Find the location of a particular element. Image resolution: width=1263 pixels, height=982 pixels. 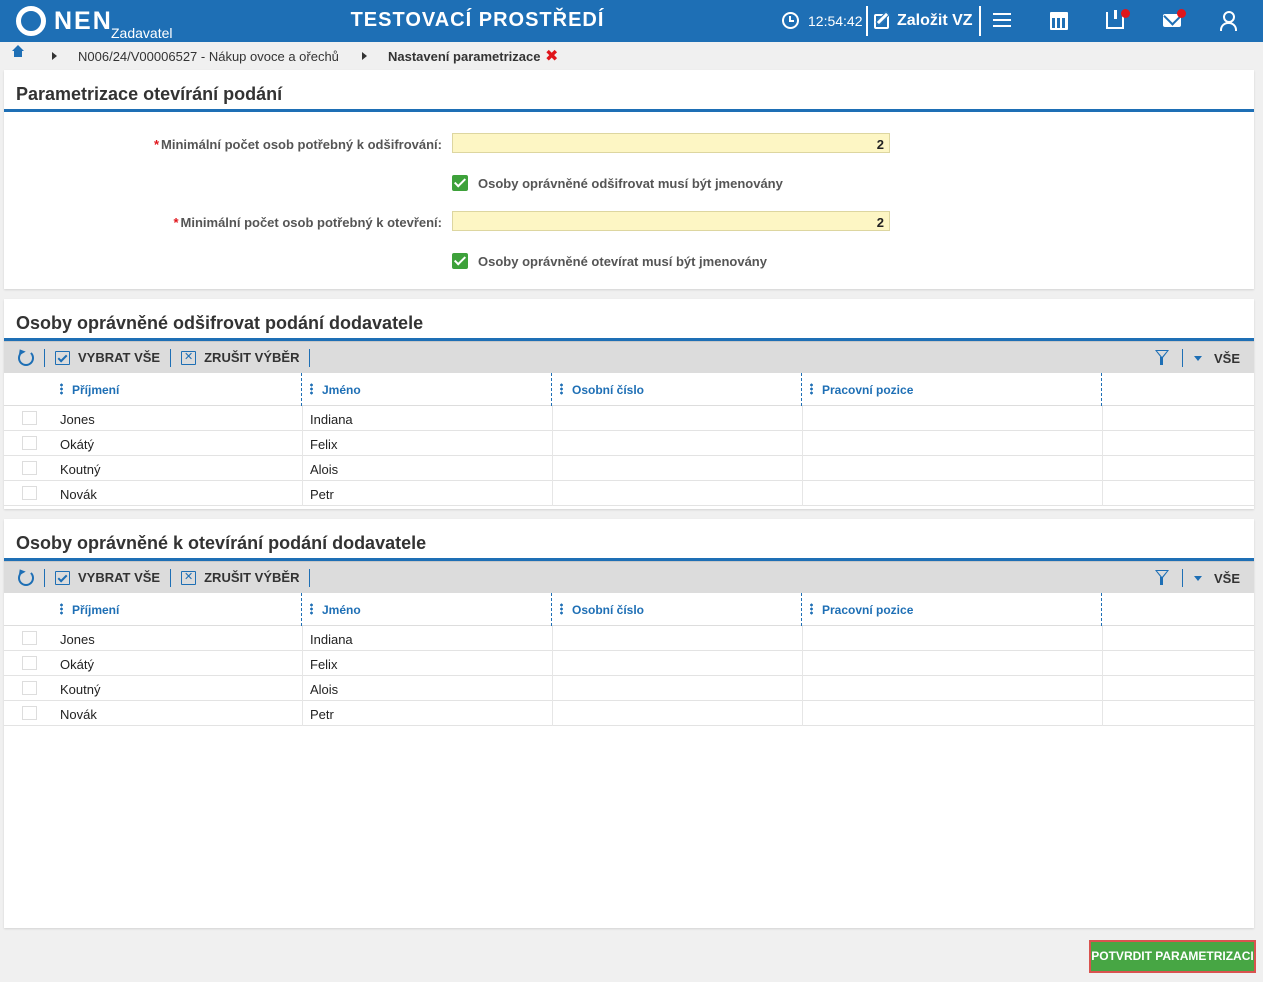

open-min-input is located at coordinates (671, 221).